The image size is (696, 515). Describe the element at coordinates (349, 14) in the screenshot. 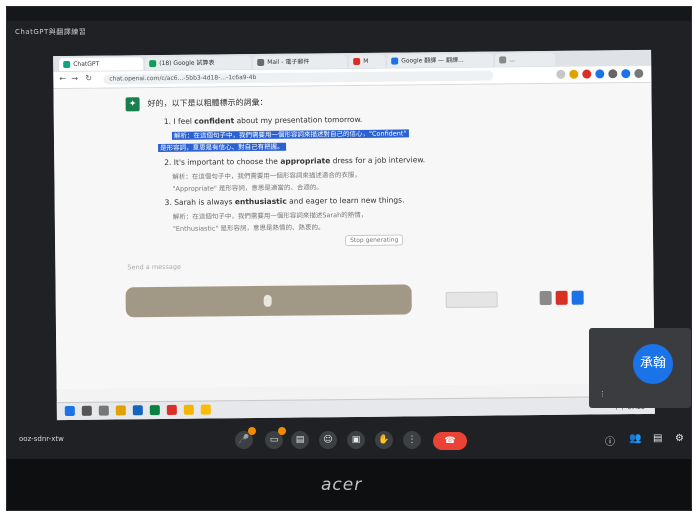

I see `monitor-bezel-top` at that location.